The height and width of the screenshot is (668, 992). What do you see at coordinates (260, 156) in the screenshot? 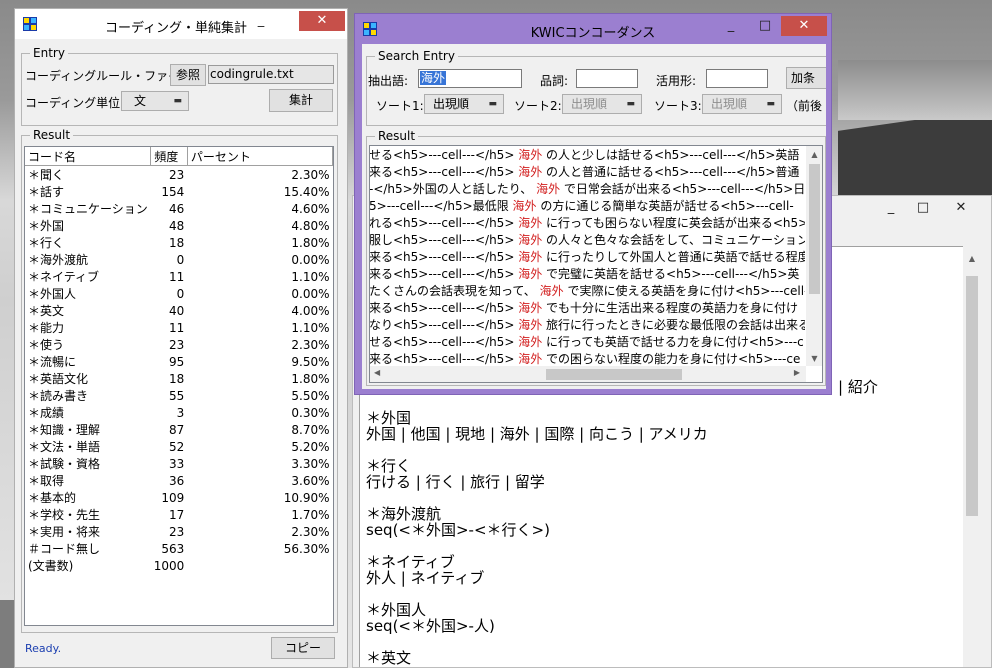
I see `column-header-percent: パーセント` at bounding box center [260, 156].